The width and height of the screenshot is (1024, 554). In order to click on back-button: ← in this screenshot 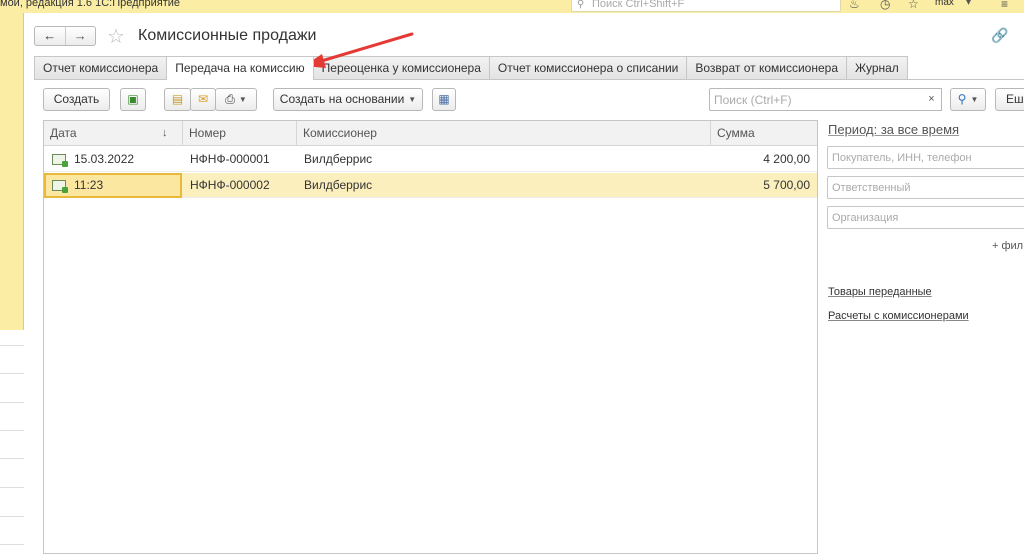, I will do `click(50, 36)`.